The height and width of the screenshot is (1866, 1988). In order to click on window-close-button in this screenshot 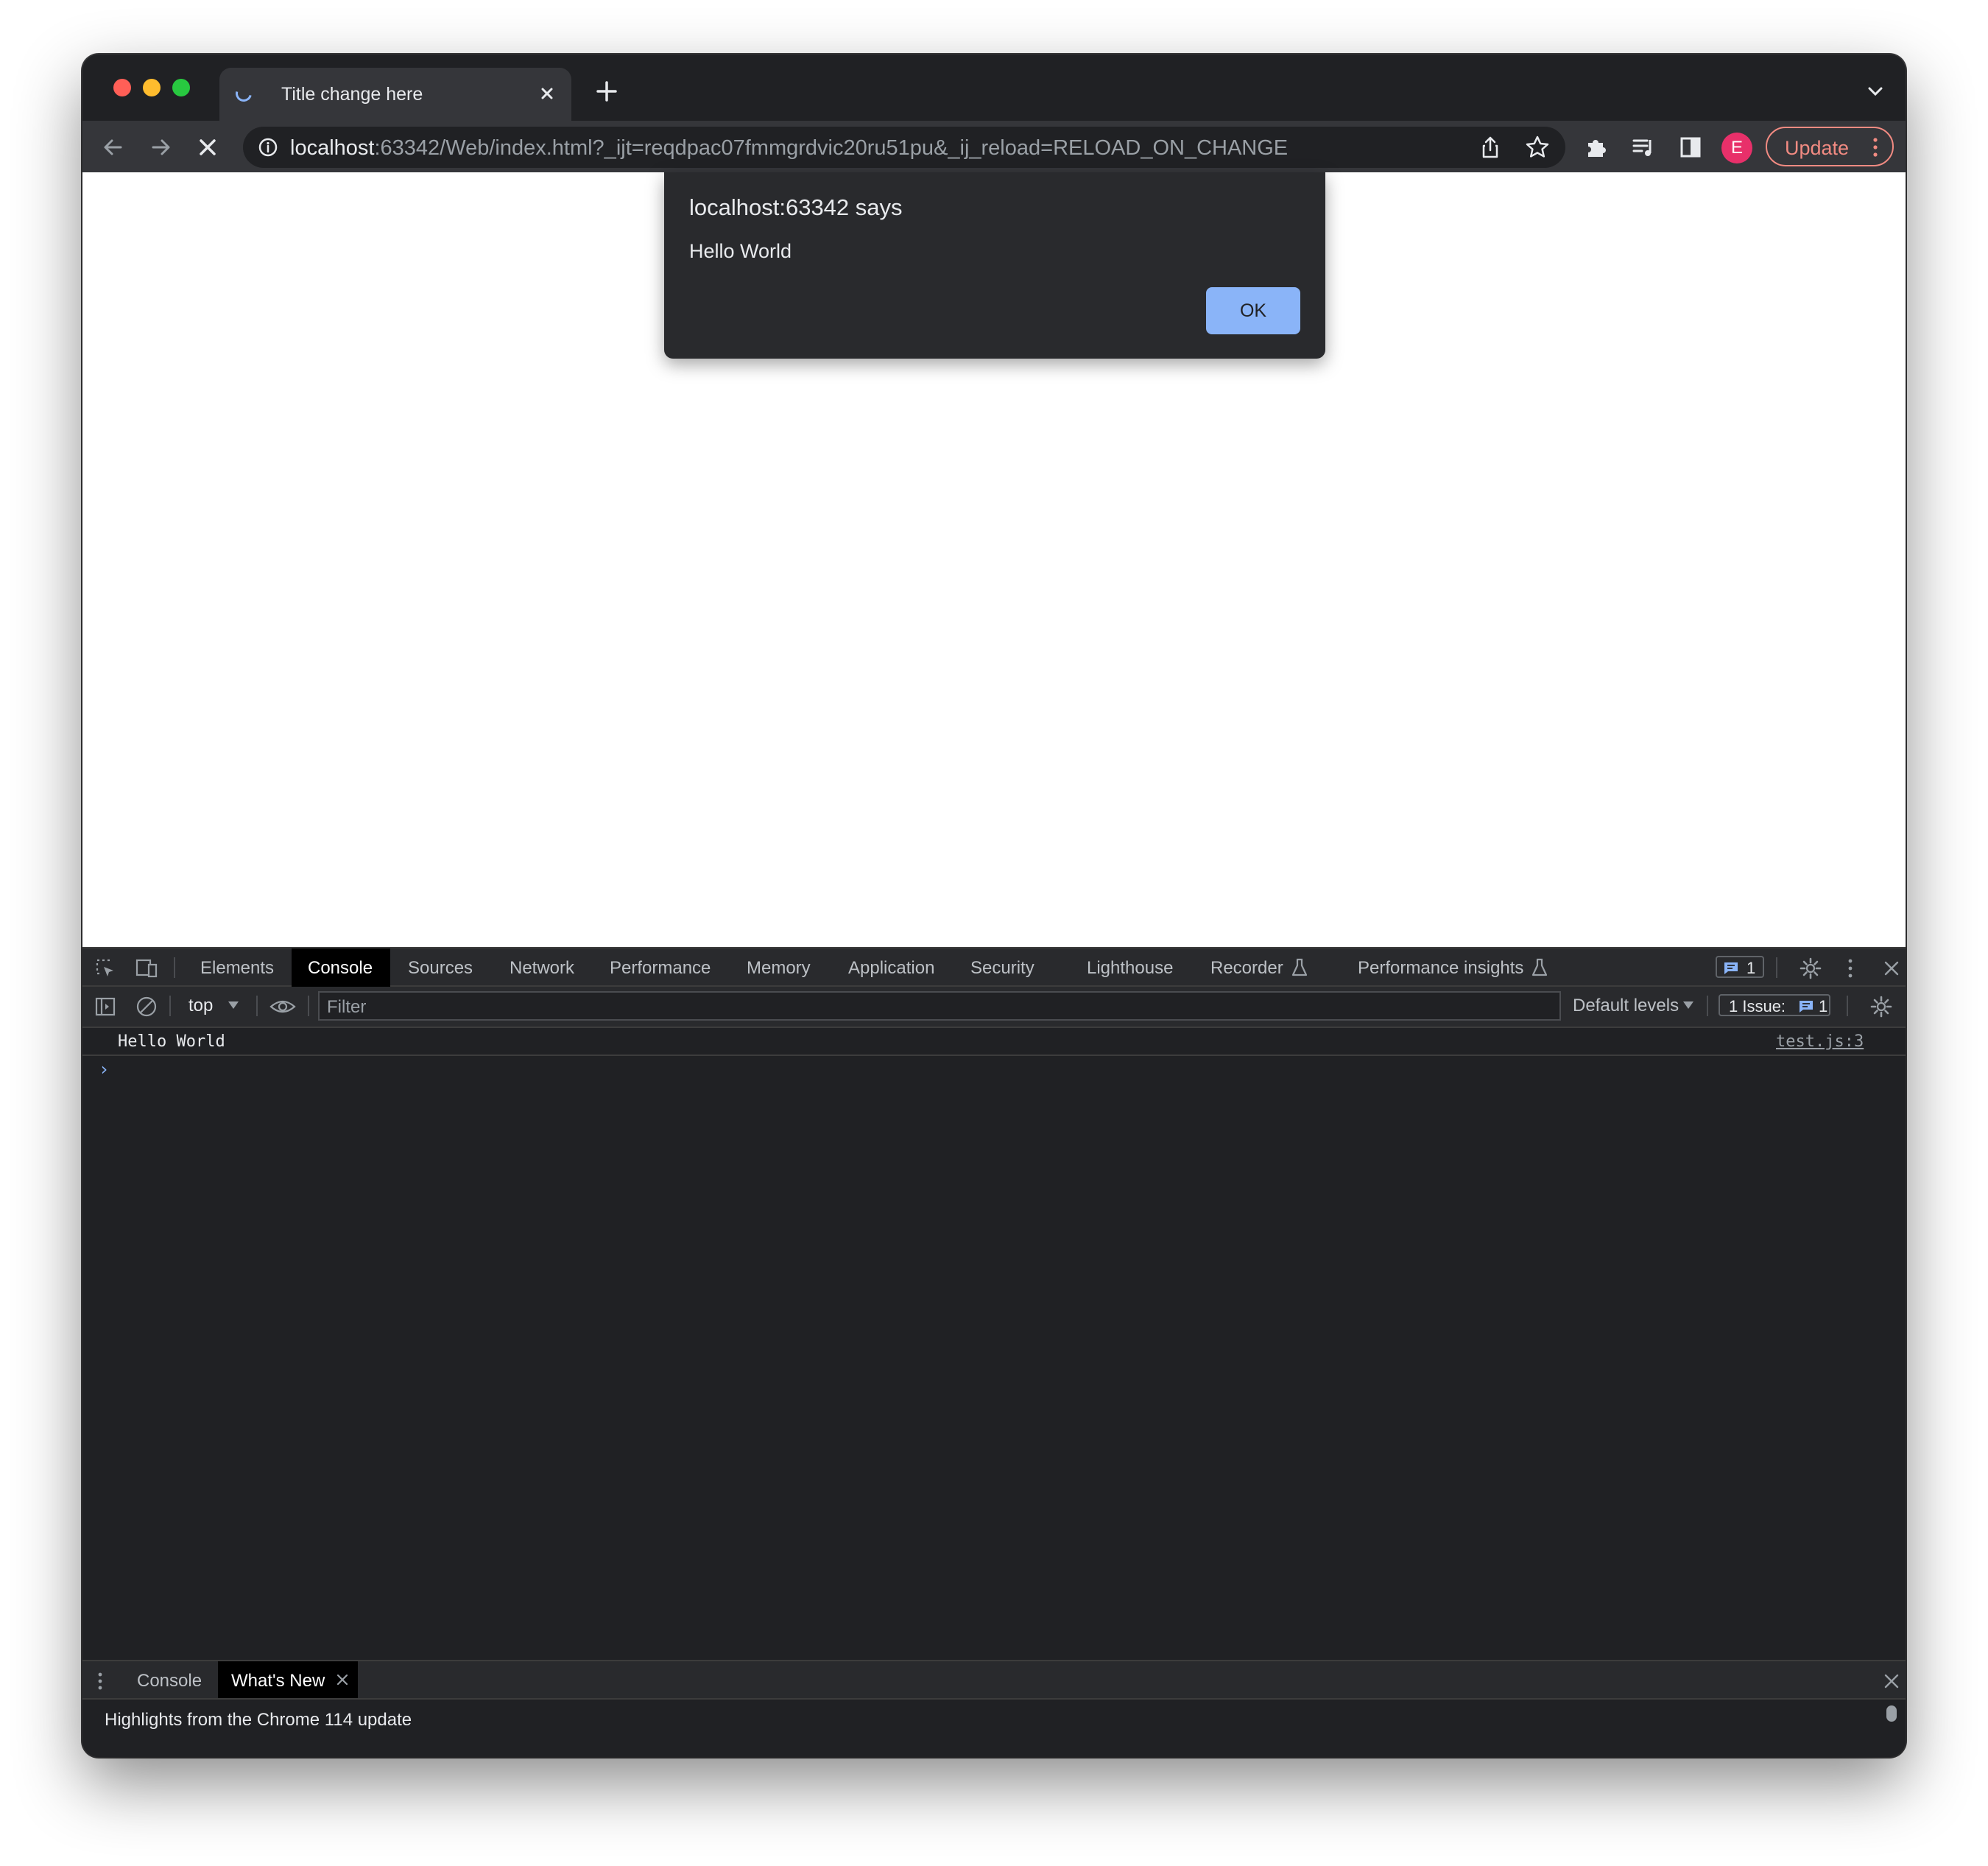, I will do `click(122, 87)`.